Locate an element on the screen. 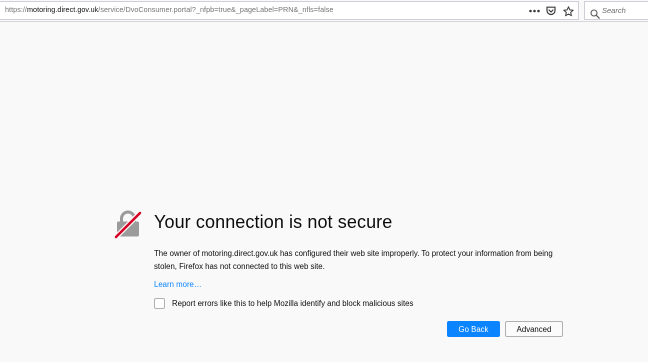  more-actions-icon is located at coordinates (534, 11).